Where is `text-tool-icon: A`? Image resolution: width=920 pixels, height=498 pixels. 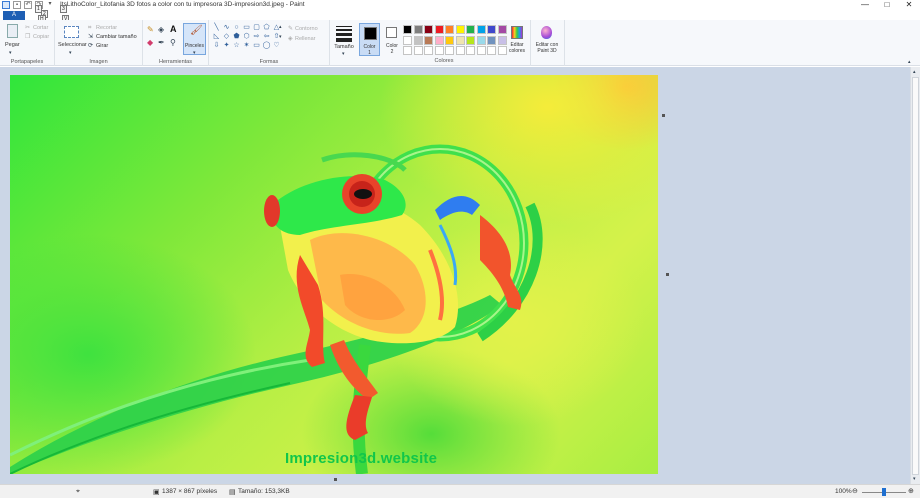 text-tool-icon: A is located at coordinates (173, 29).